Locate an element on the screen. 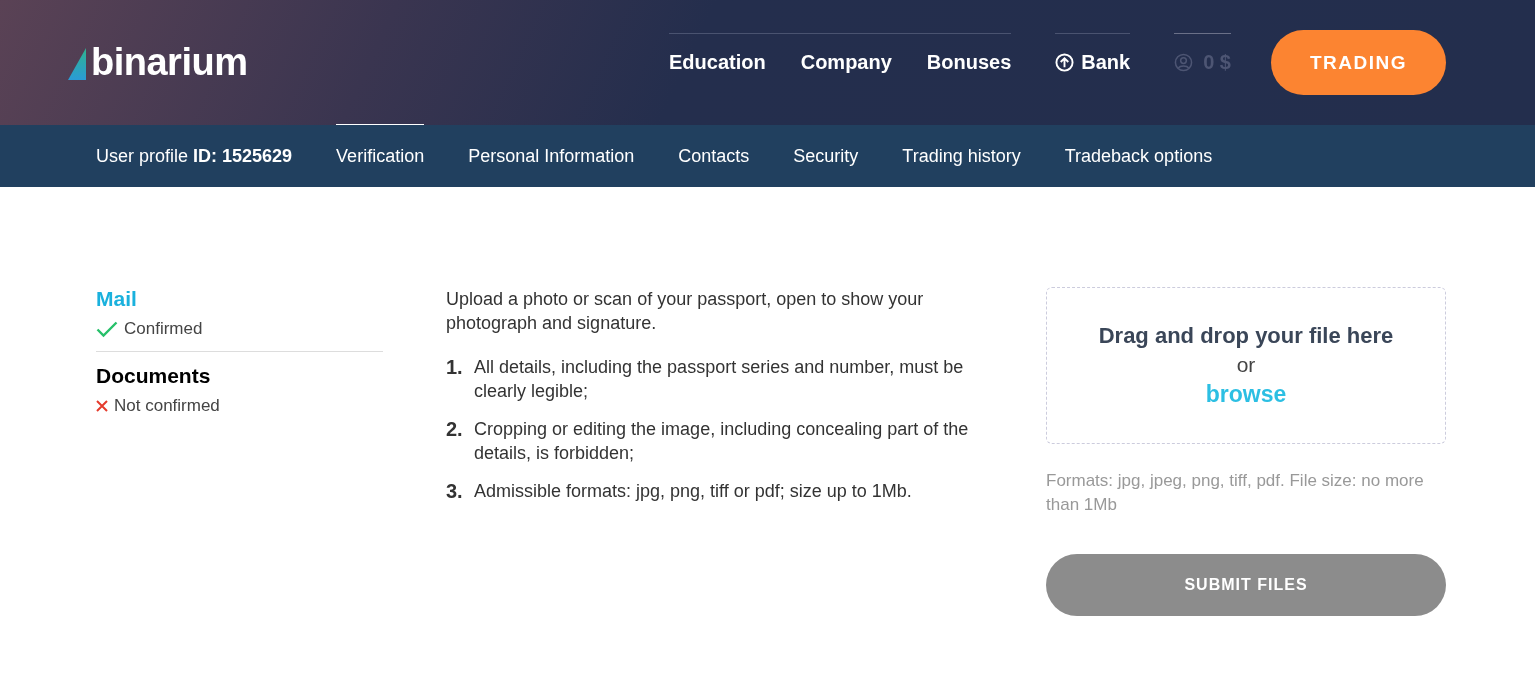 Image resolution: width=1535 pixels, height=700 pixels. profile-tab: Trading history is located at coordinates (961, 155).